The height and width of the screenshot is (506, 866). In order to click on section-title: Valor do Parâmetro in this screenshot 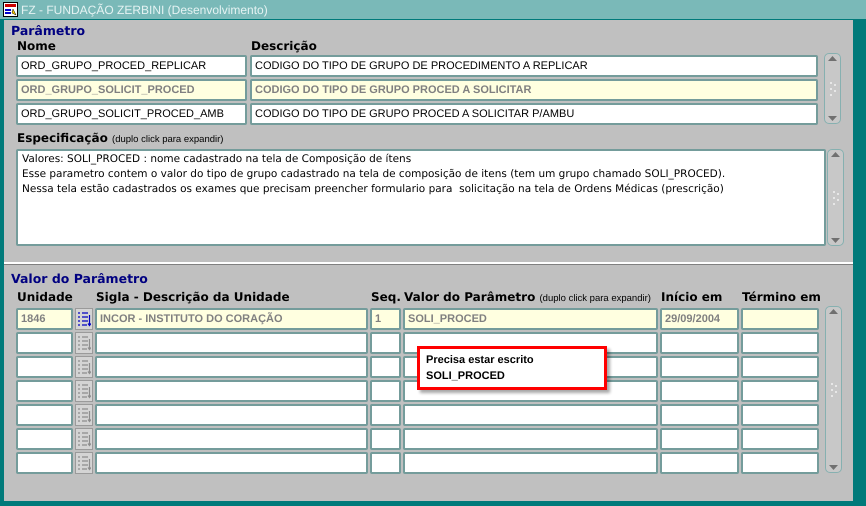, I will do `click(80, 279)`.